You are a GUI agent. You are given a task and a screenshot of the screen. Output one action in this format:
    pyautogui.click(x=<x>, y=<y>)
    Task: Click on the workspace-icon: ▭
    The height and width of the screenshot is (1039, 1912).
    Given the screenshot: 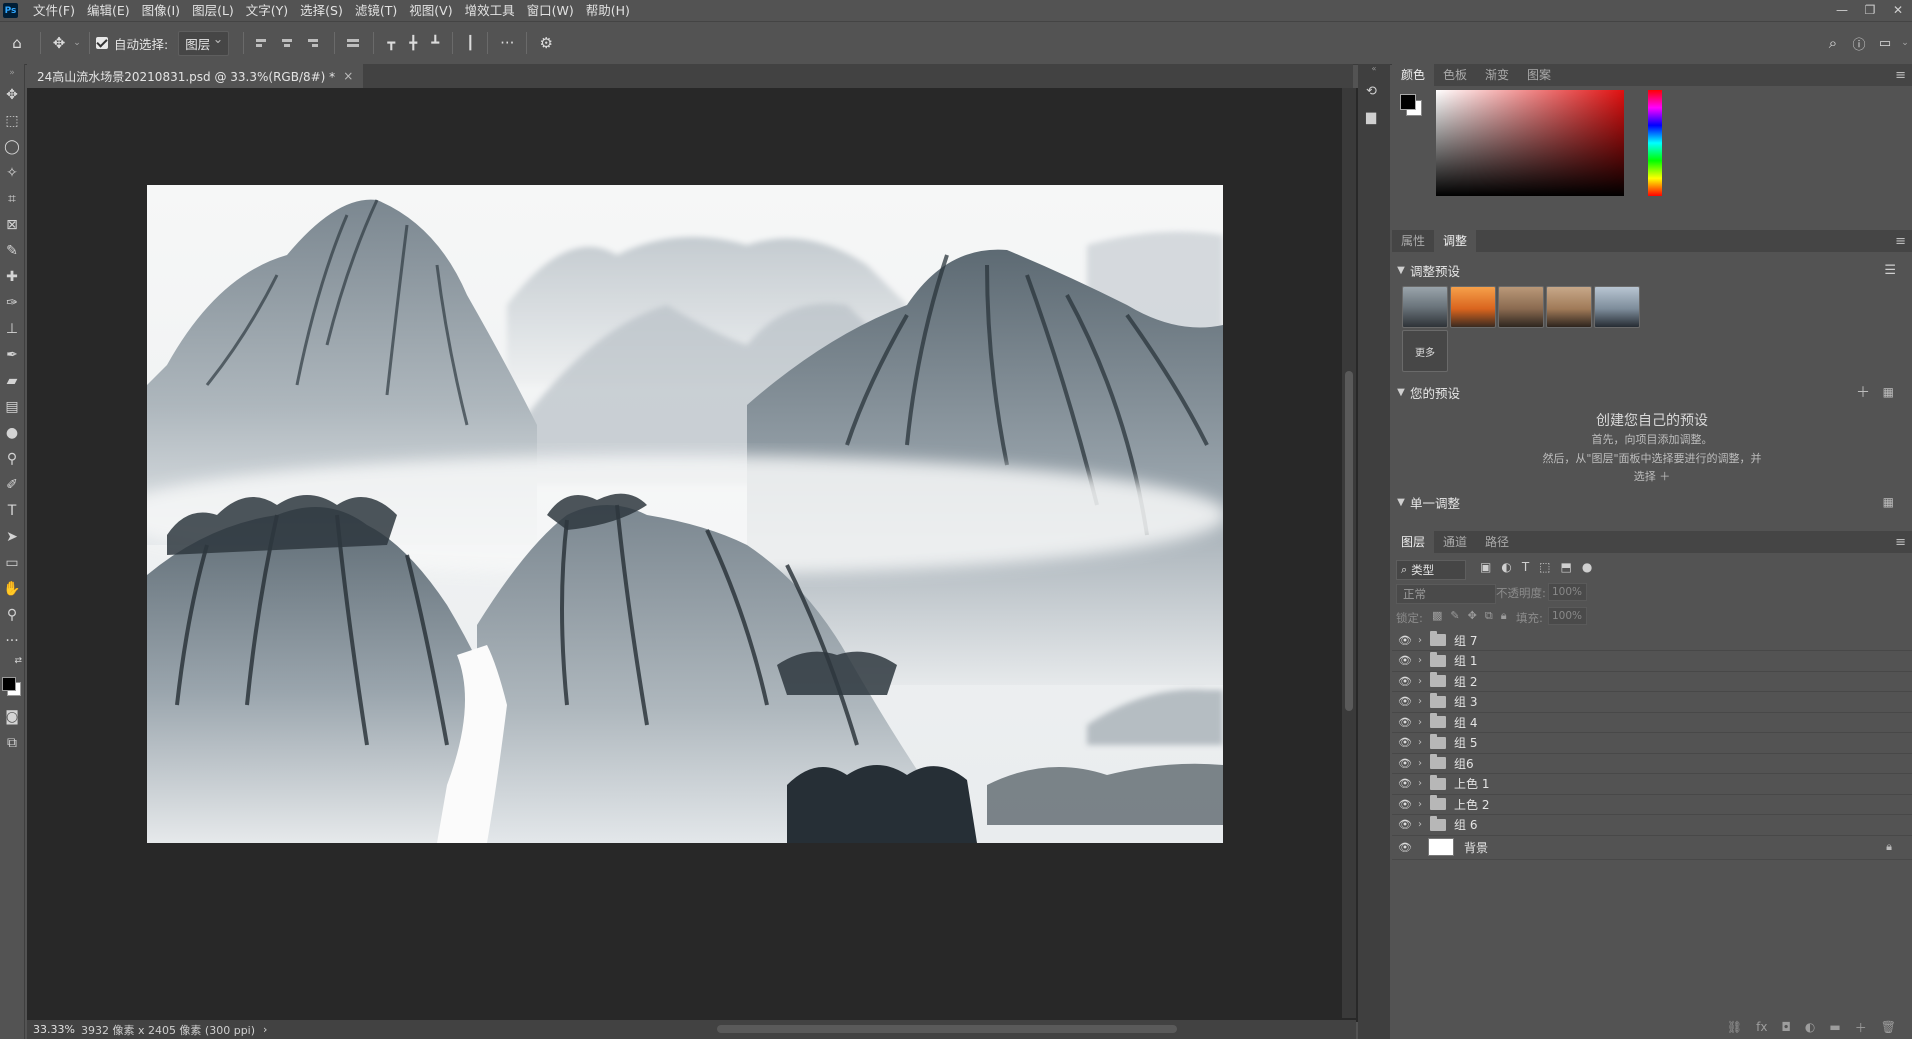 What is the action you would take?
    pyautogui.click(x=1885, y=43)
    